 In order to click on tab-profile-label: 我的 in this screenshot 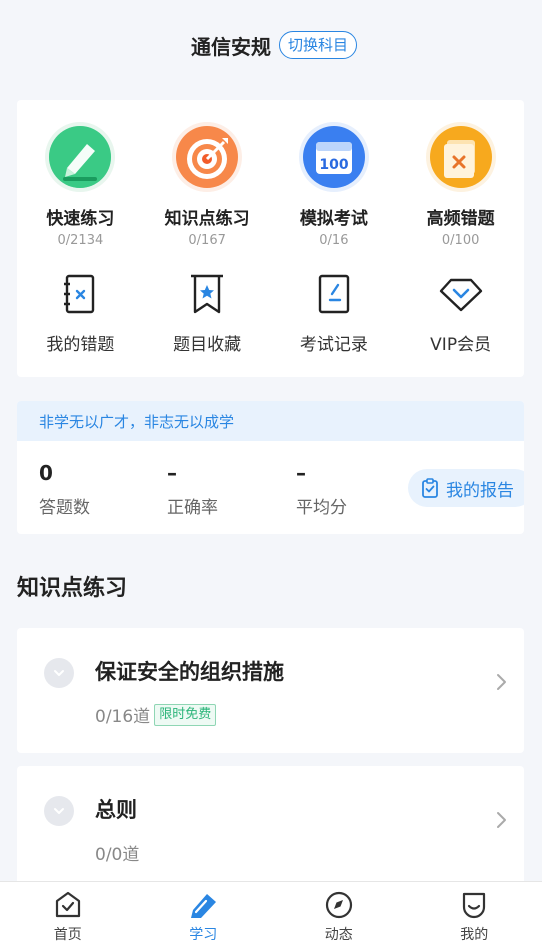, I will do `click(474, 935)`.